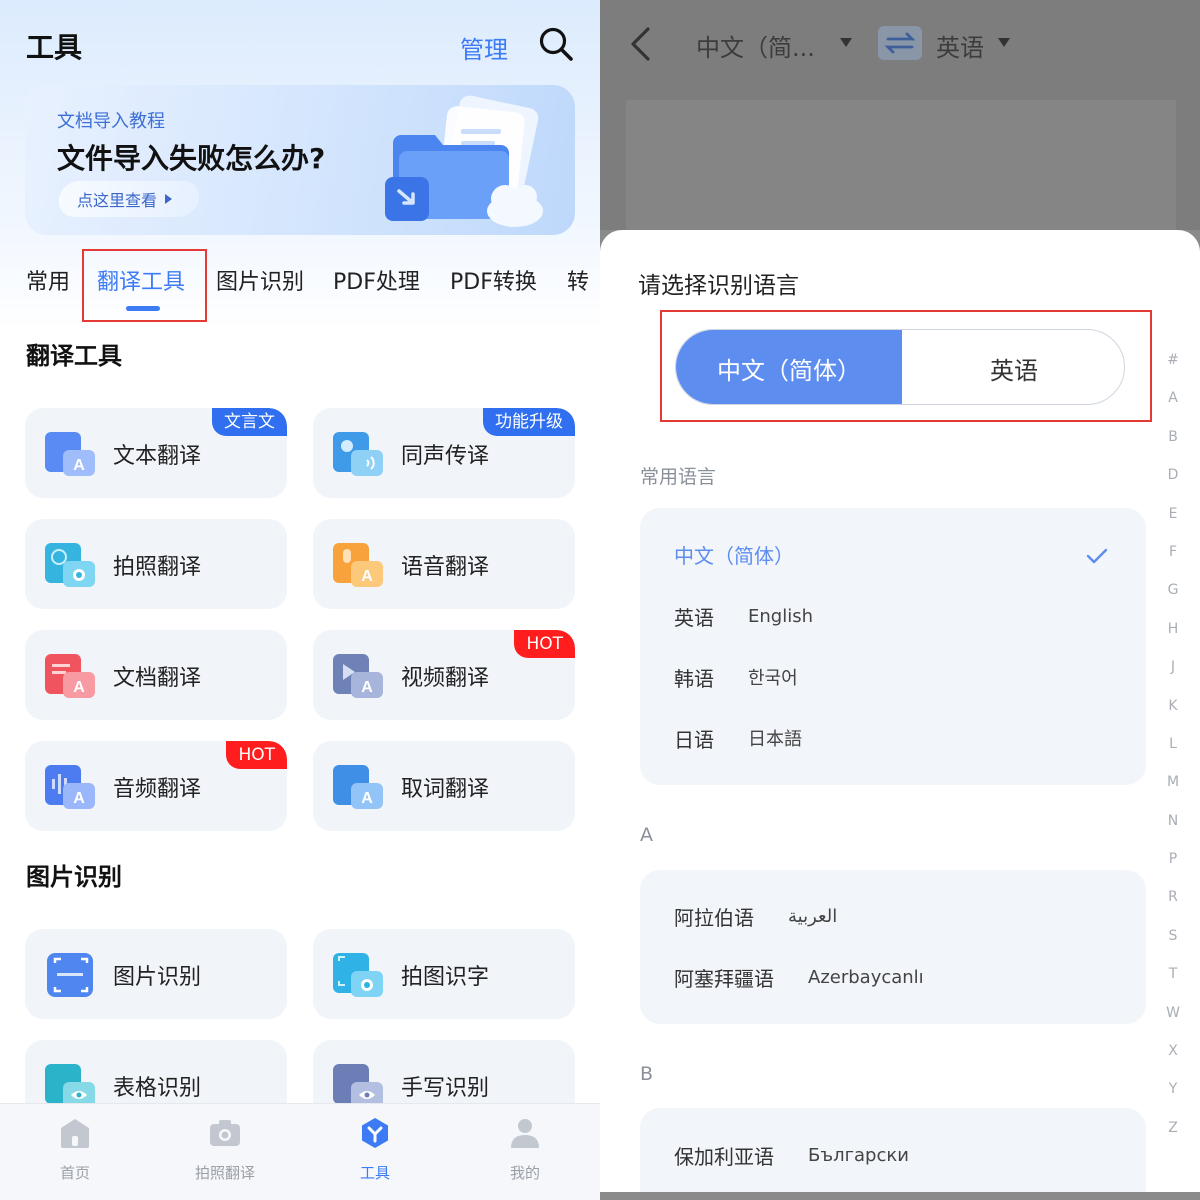  I want to click on tab-image-recognition: 图片识别, so click(260, 280).